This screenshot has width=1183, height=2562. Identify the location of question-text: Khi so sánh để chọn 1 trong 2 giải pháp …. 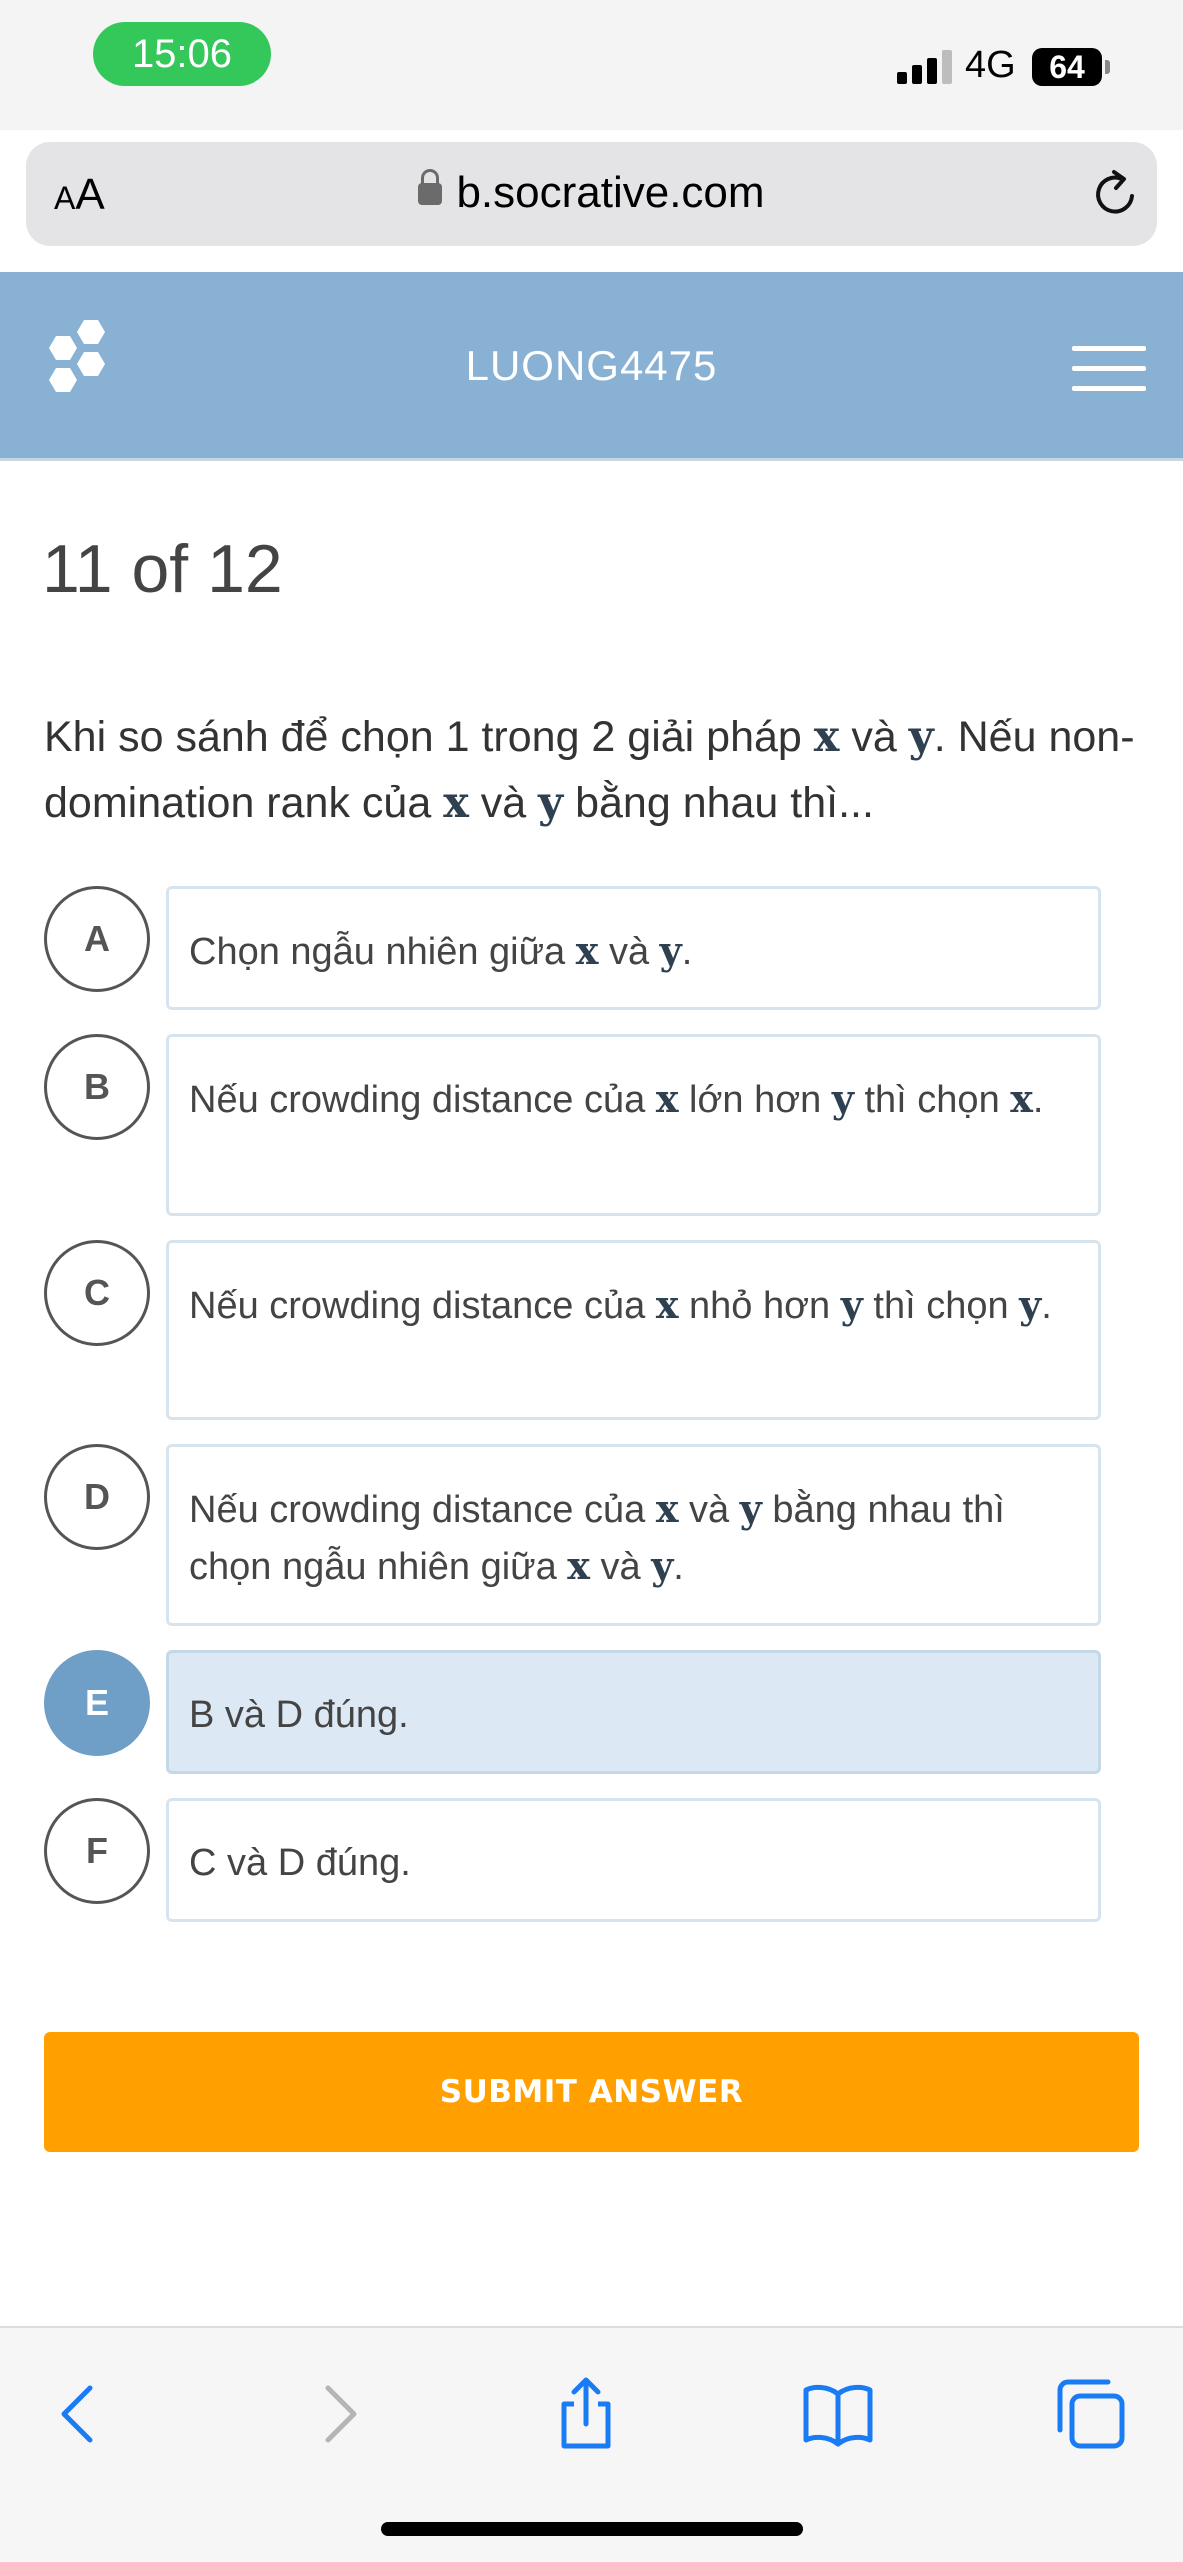
(594, 770).